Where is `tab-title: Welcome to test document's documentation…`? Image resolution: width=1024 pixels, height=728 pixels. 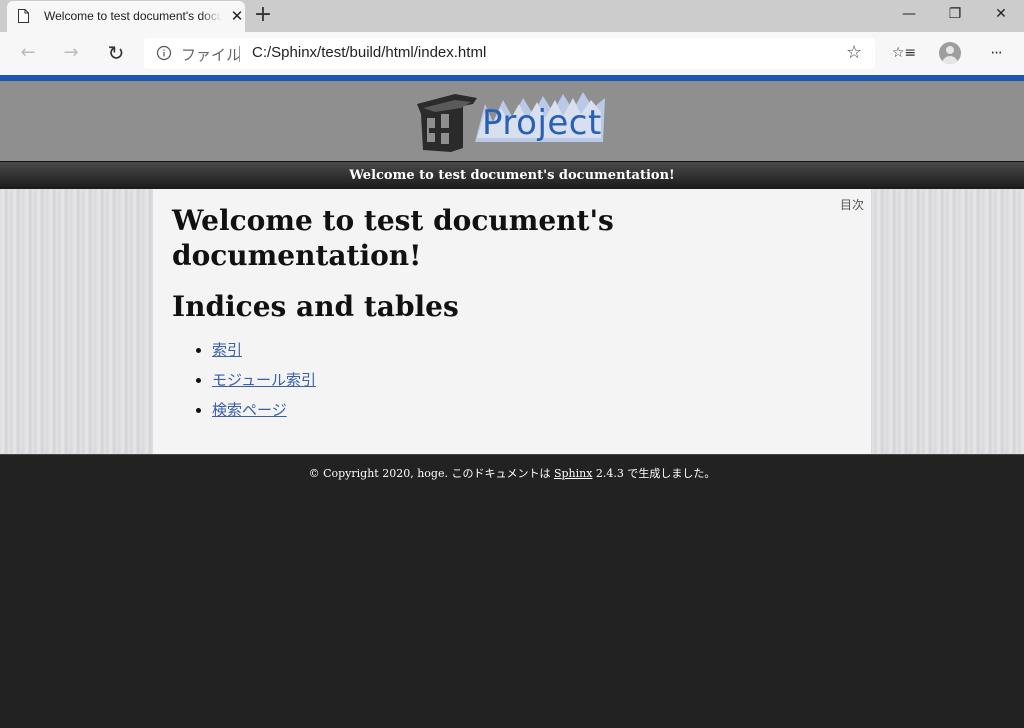 tab-title: Welcome to test document's documentation… is located at coordinates (133, 16).